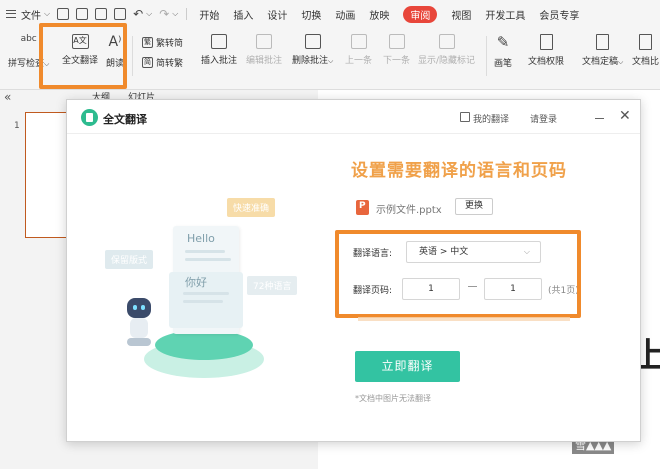 Image resolution: width=660 pixels, height=469 pixels. Describe the element at coordinates (209, 14) in the screenshot. I see `tab-home: 开始` at that location.